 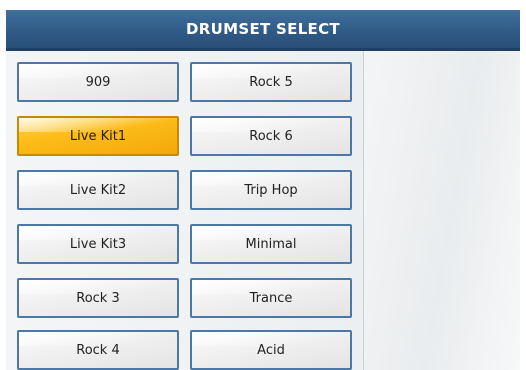 I want to click on column-divider, so click(x=363, y=210).